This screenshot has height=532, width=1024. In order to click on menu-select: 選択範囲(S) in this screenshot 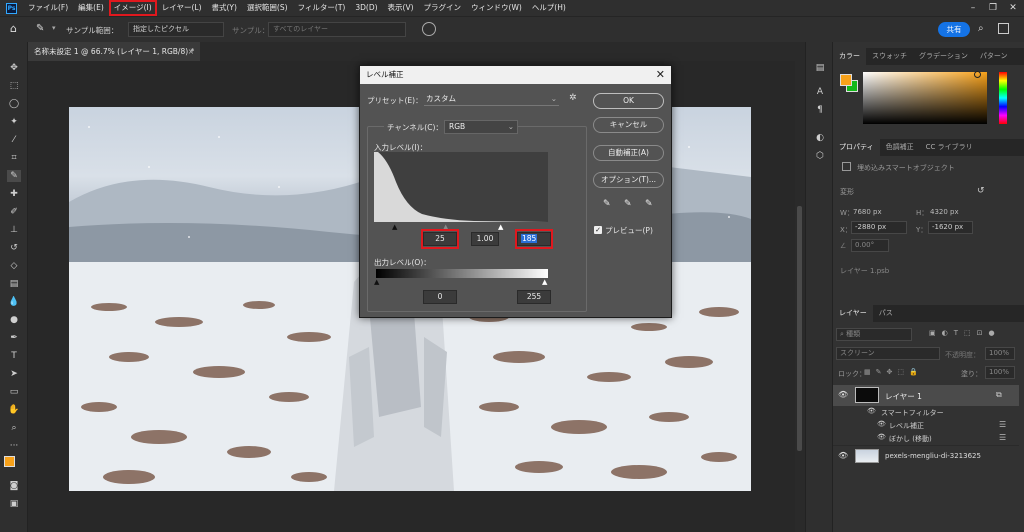, I will do `click(267, 8)`.